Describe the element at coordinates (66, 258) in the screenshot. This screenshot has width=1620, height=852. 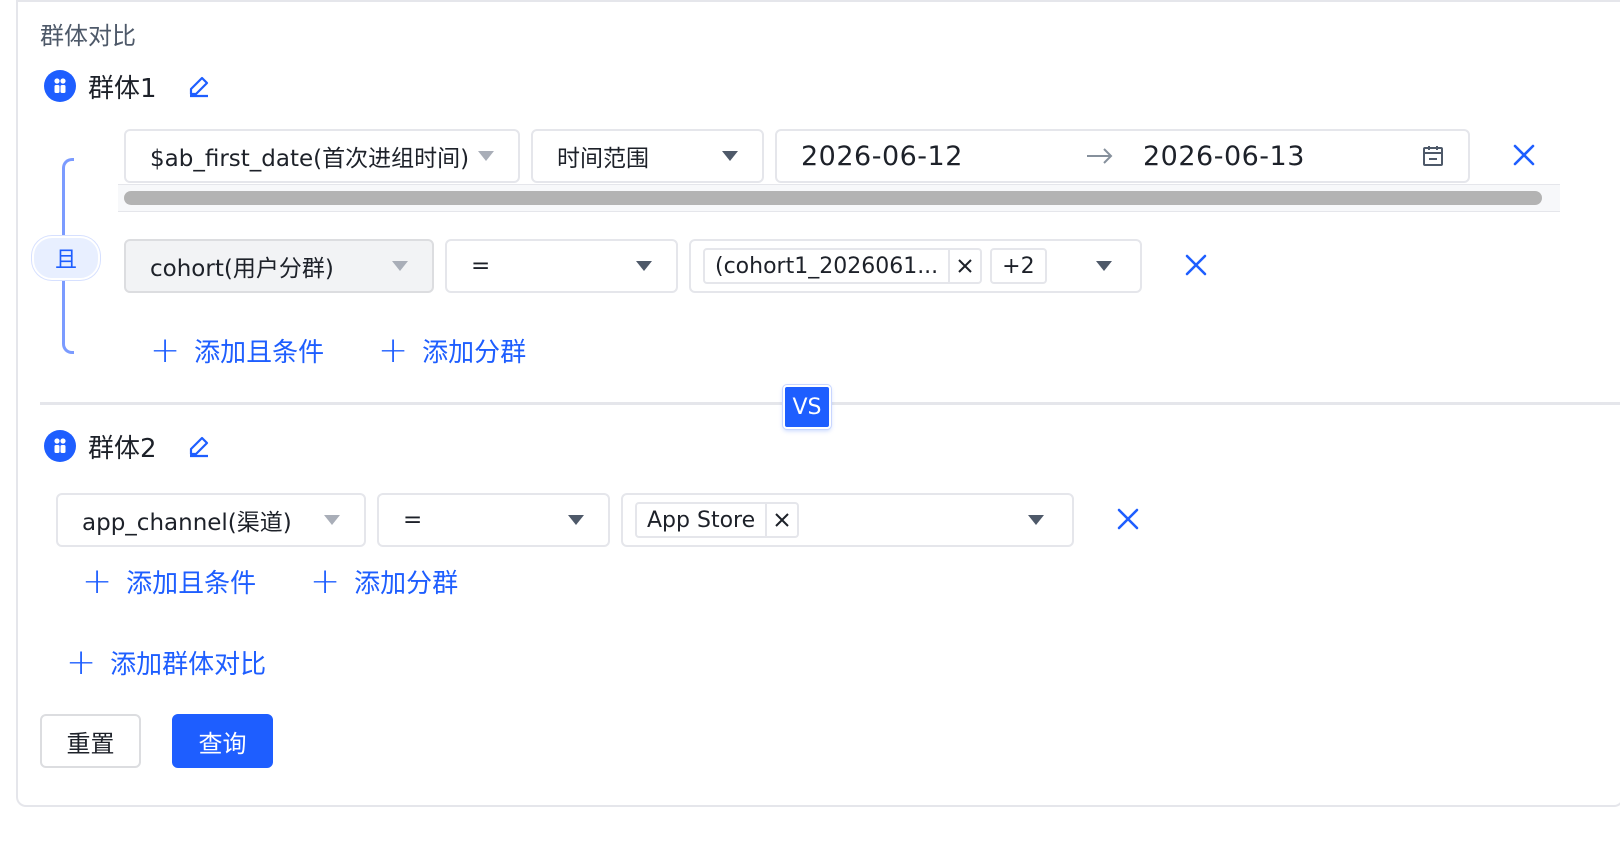
I see `logic-and-toggle: 且` at that location.